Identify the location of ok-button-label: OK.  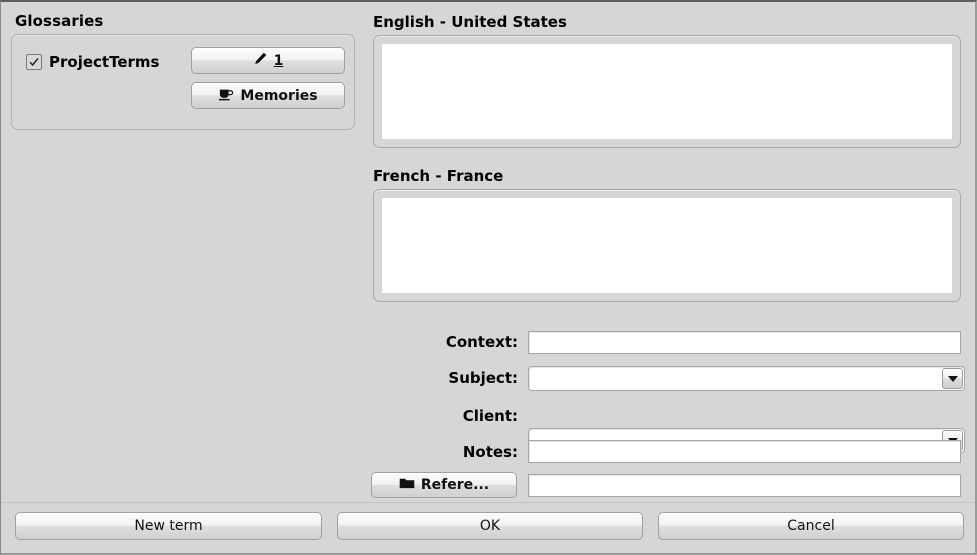
(490, 526).